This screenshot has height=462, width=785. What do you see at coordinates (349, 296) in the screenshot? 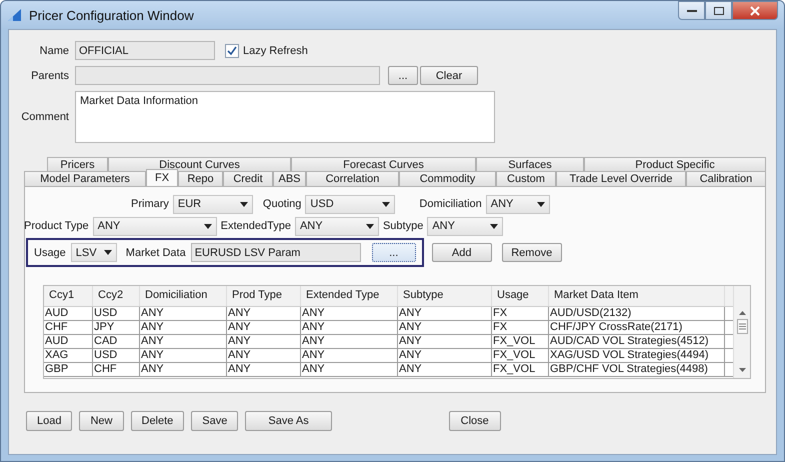
I see `column-header: Extended Type` at bounding box center [349, 296].